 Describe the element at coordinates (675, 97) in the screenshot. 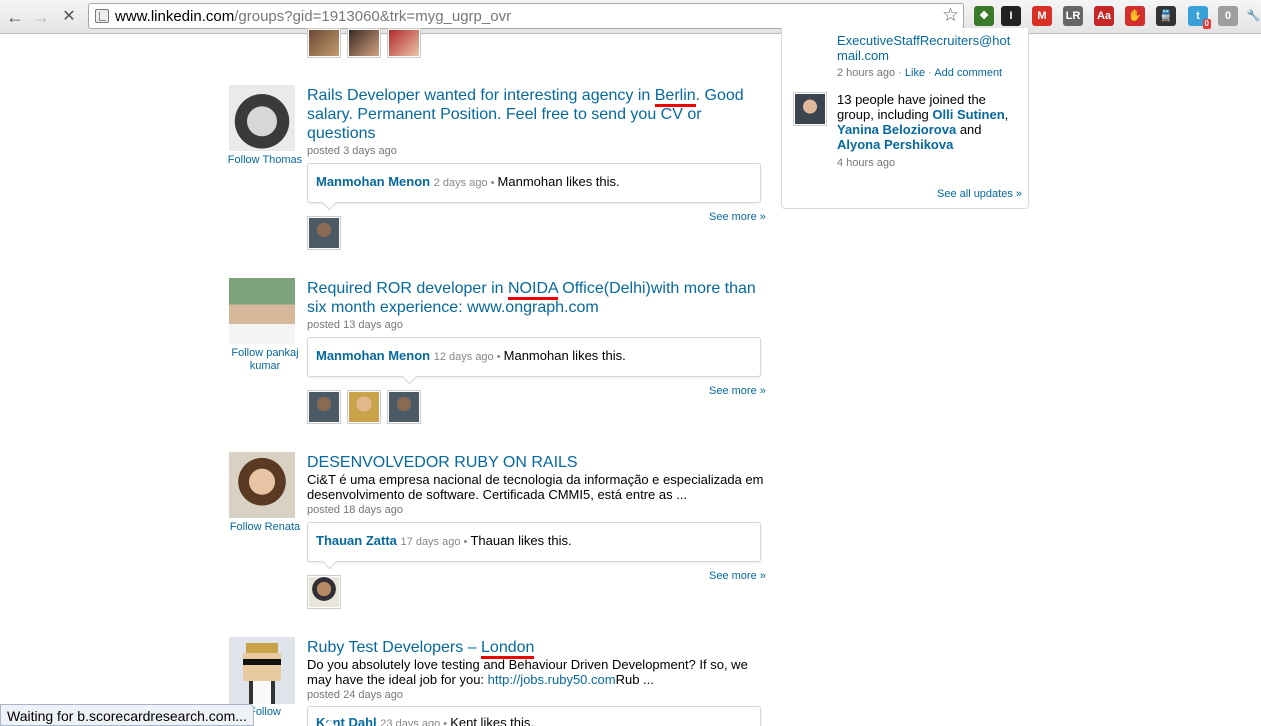

I see `highlighted-word: Berlin` at that location.